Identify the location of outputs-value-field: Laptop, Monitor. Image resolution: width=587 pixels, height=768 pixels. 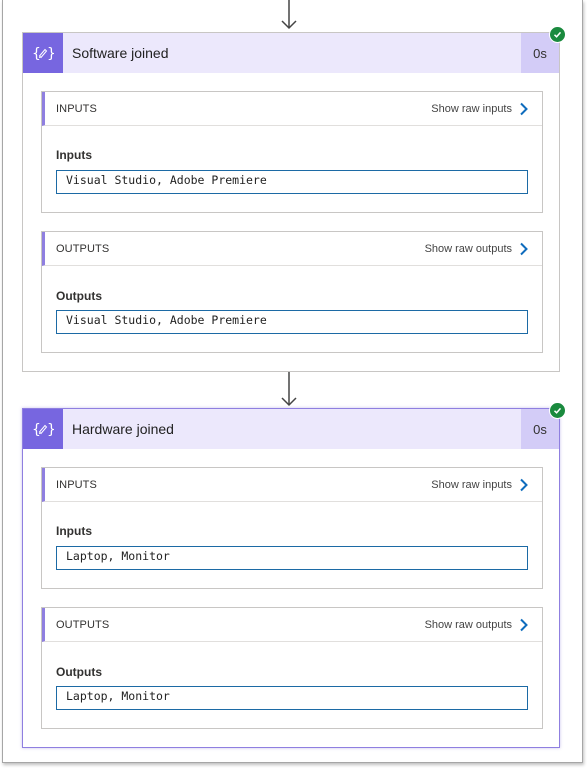
(292, 698).